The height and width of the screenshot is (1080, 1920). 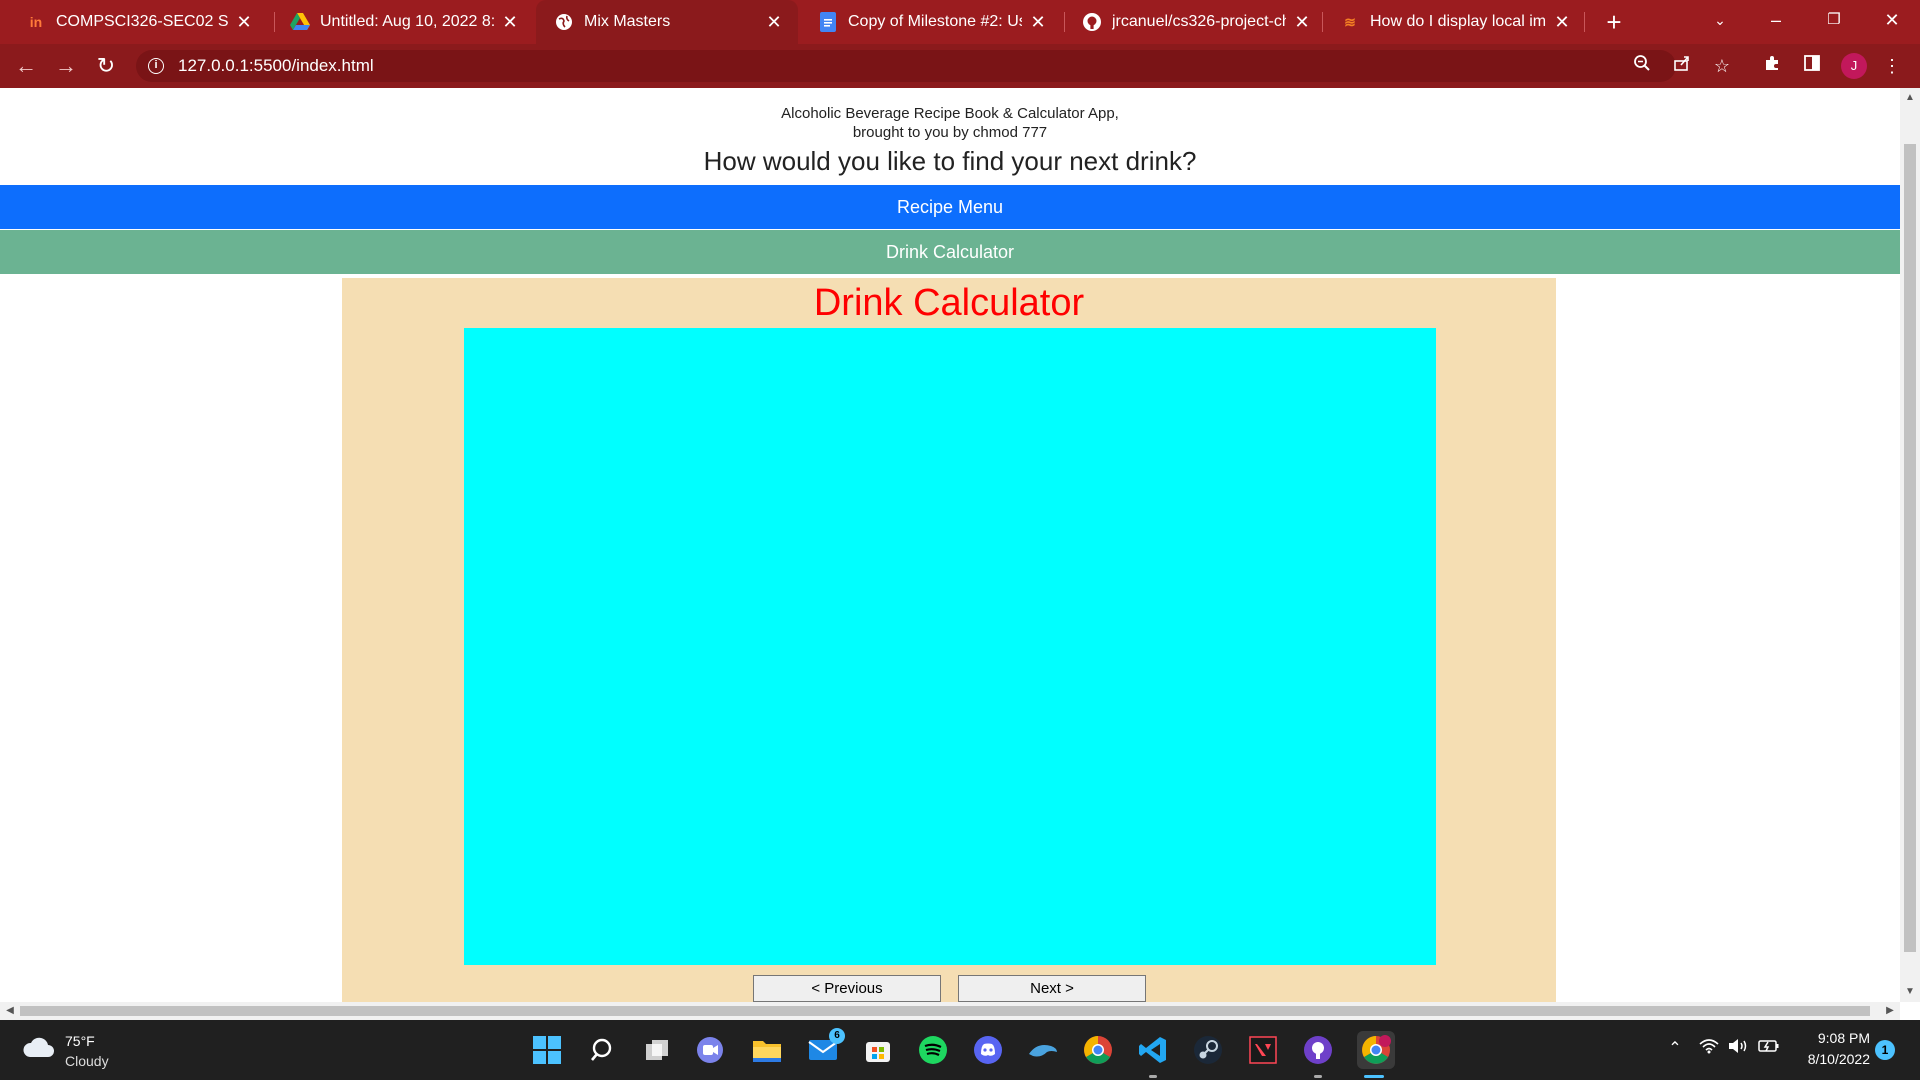 I want to click on vertical-scrollbar: ▲ ▼, so click(x=1910, y=545).